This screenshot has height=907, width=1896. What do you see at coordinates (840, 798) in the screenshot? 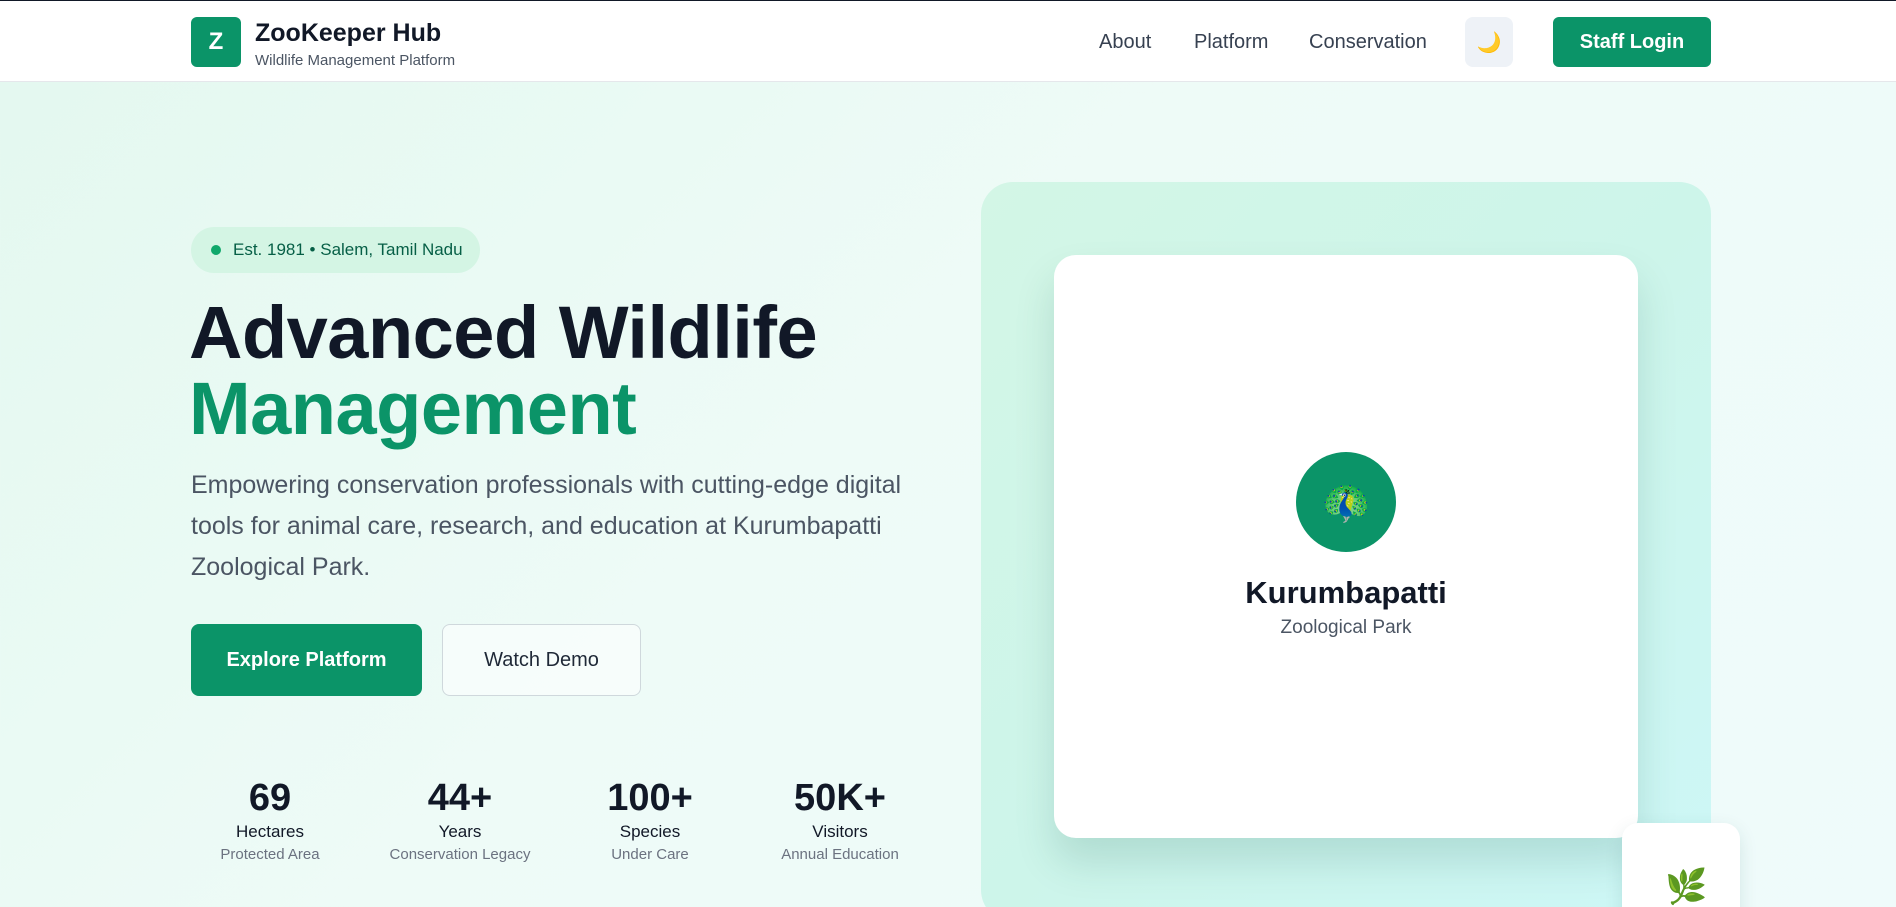
I see `stat-value: 50K+` at bounding box center [840, 798].